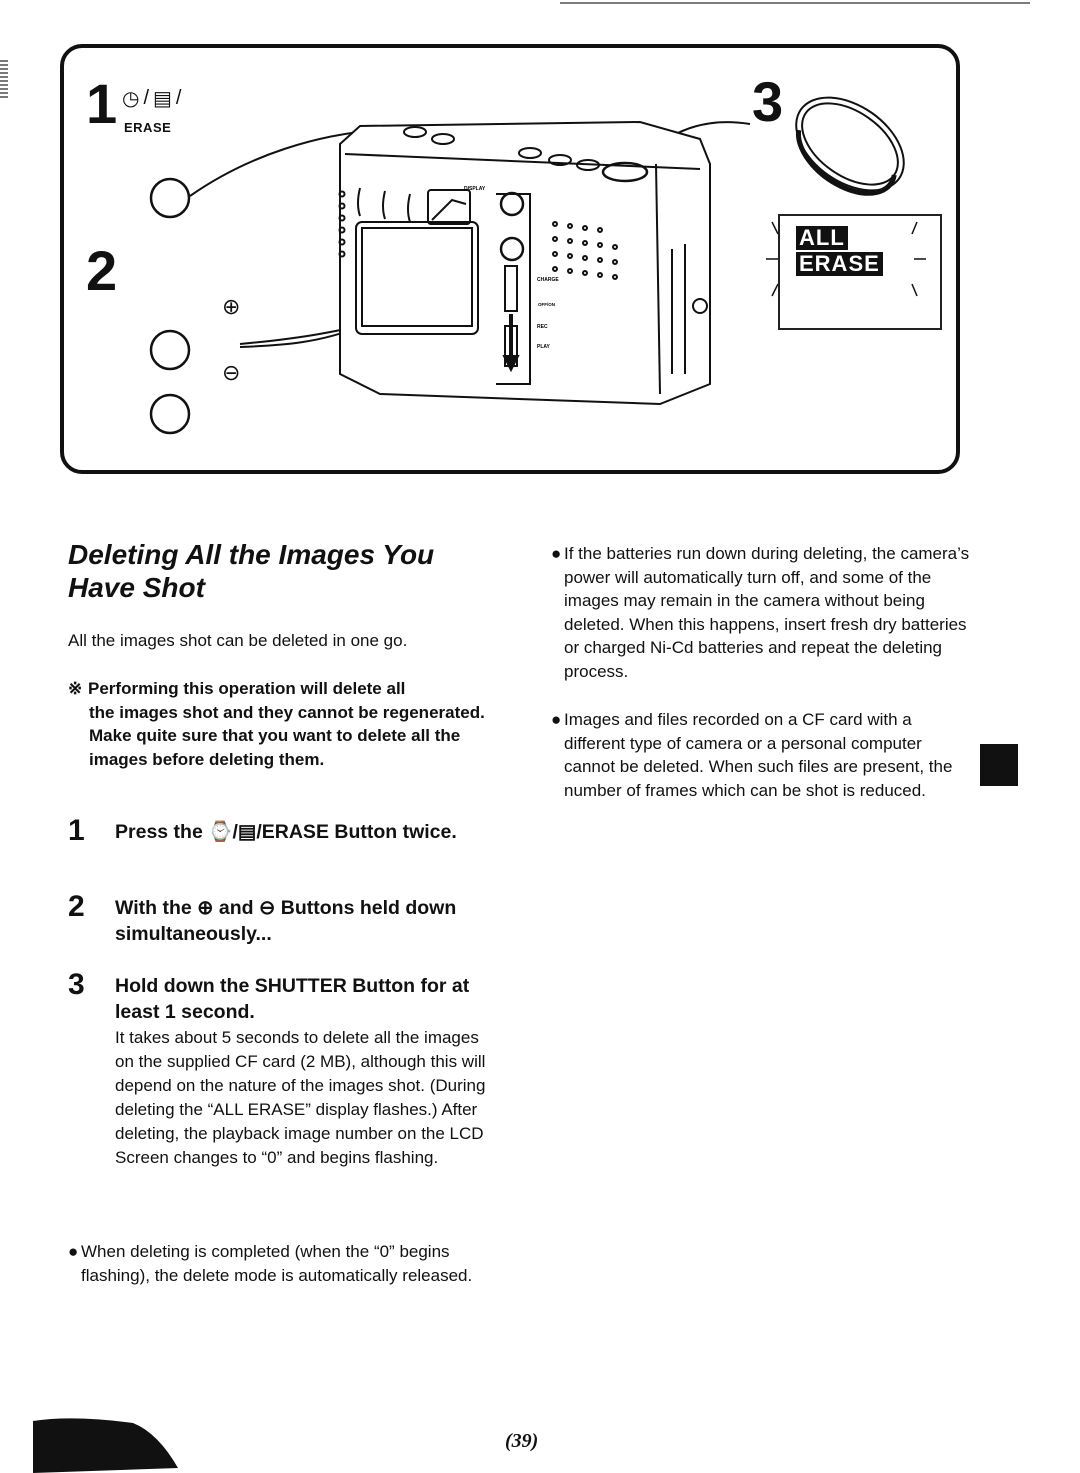  What do you see at coordinates (524, 263) in the screenshot?
I see `camera-body` at bounding box center [524, 263].